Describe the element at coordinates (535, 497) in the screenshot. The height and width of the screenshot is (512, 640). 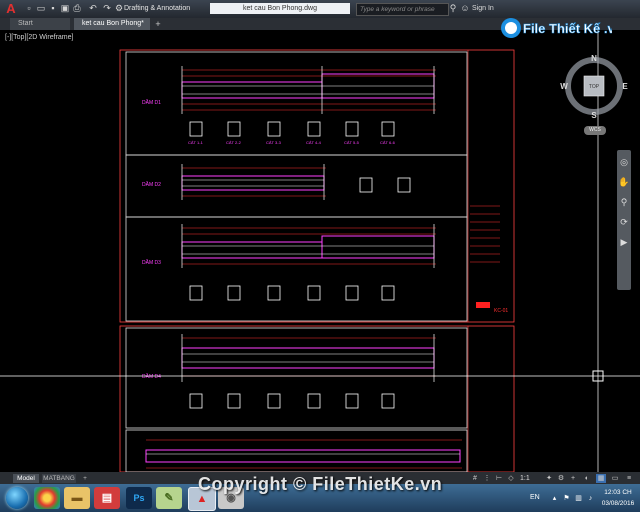
I see `language-indicator: EN` at that location.